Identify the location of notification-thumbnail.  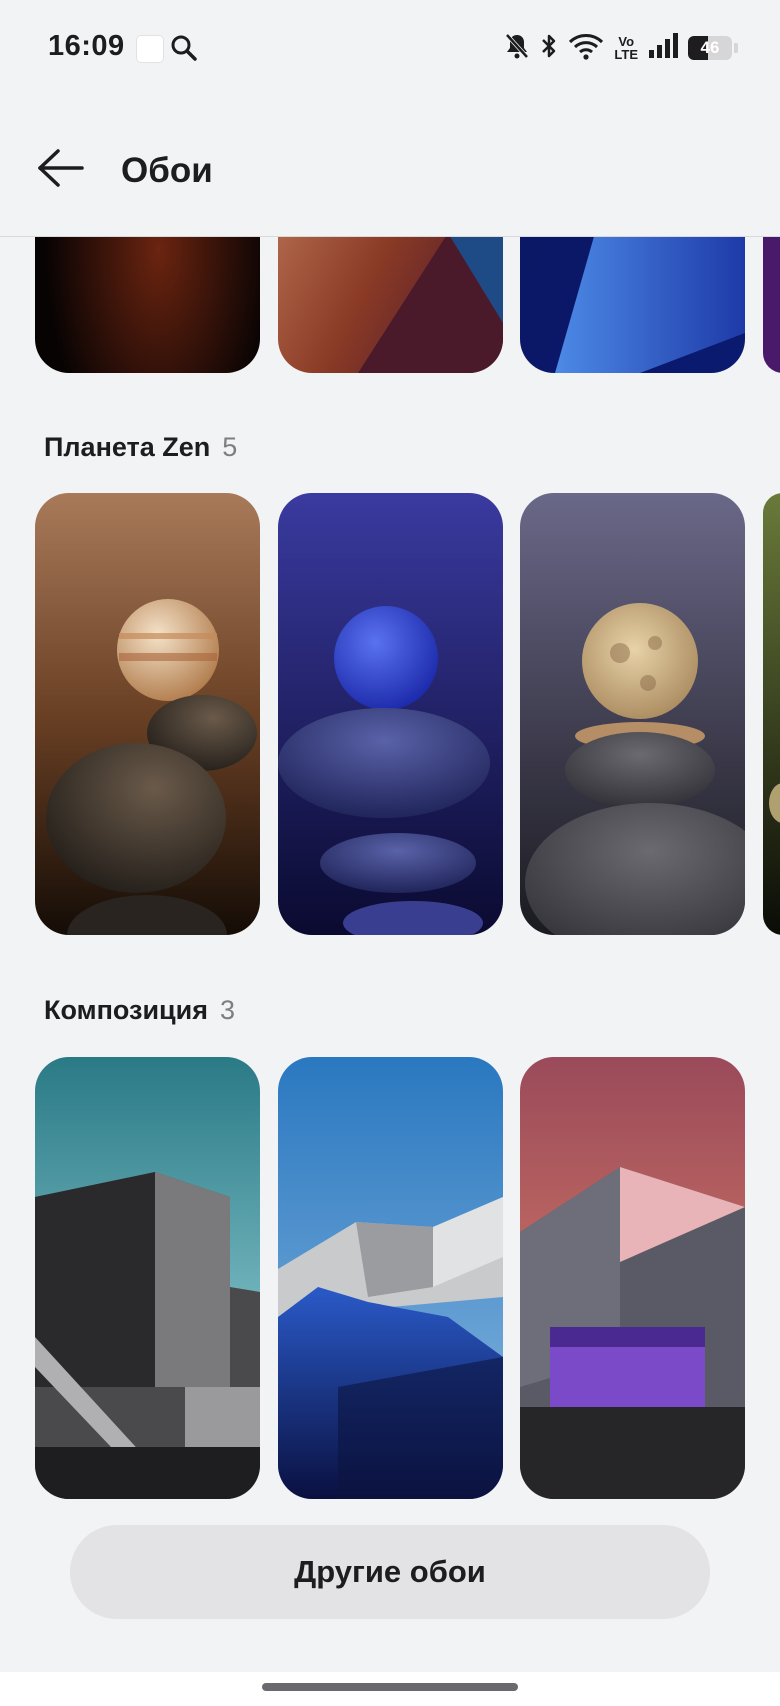
(150, 49).